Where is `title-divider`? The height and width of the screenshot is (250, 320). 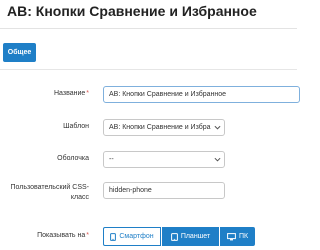
title-divider is located at coordinates (148, 28).